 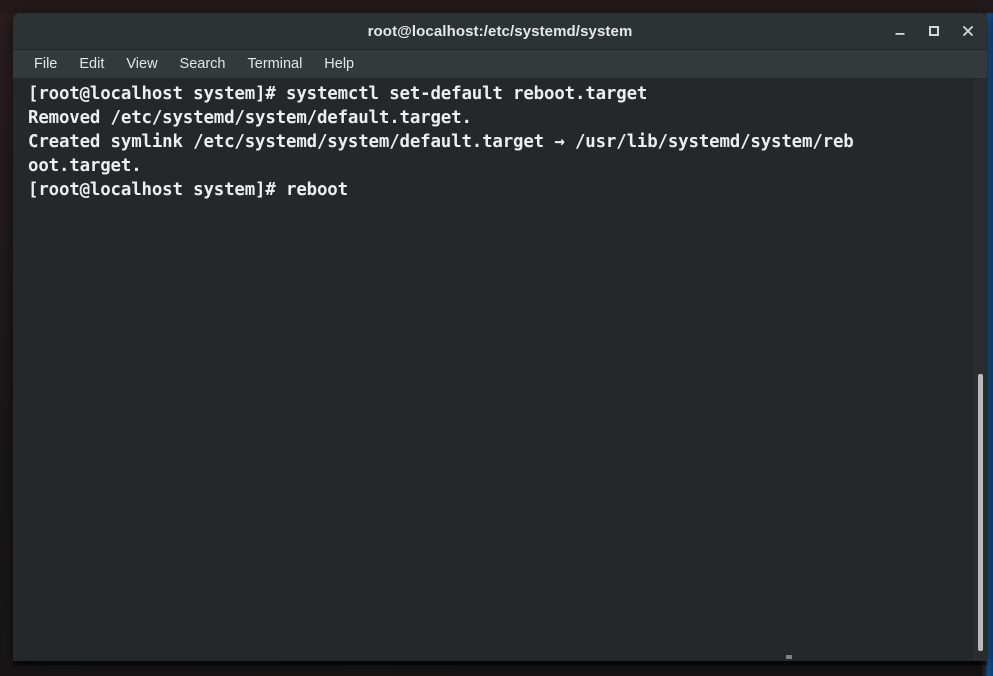 I want to click on window-titlebar: root@localhost:/etc/systemd/system, so click(x=500, y=31).